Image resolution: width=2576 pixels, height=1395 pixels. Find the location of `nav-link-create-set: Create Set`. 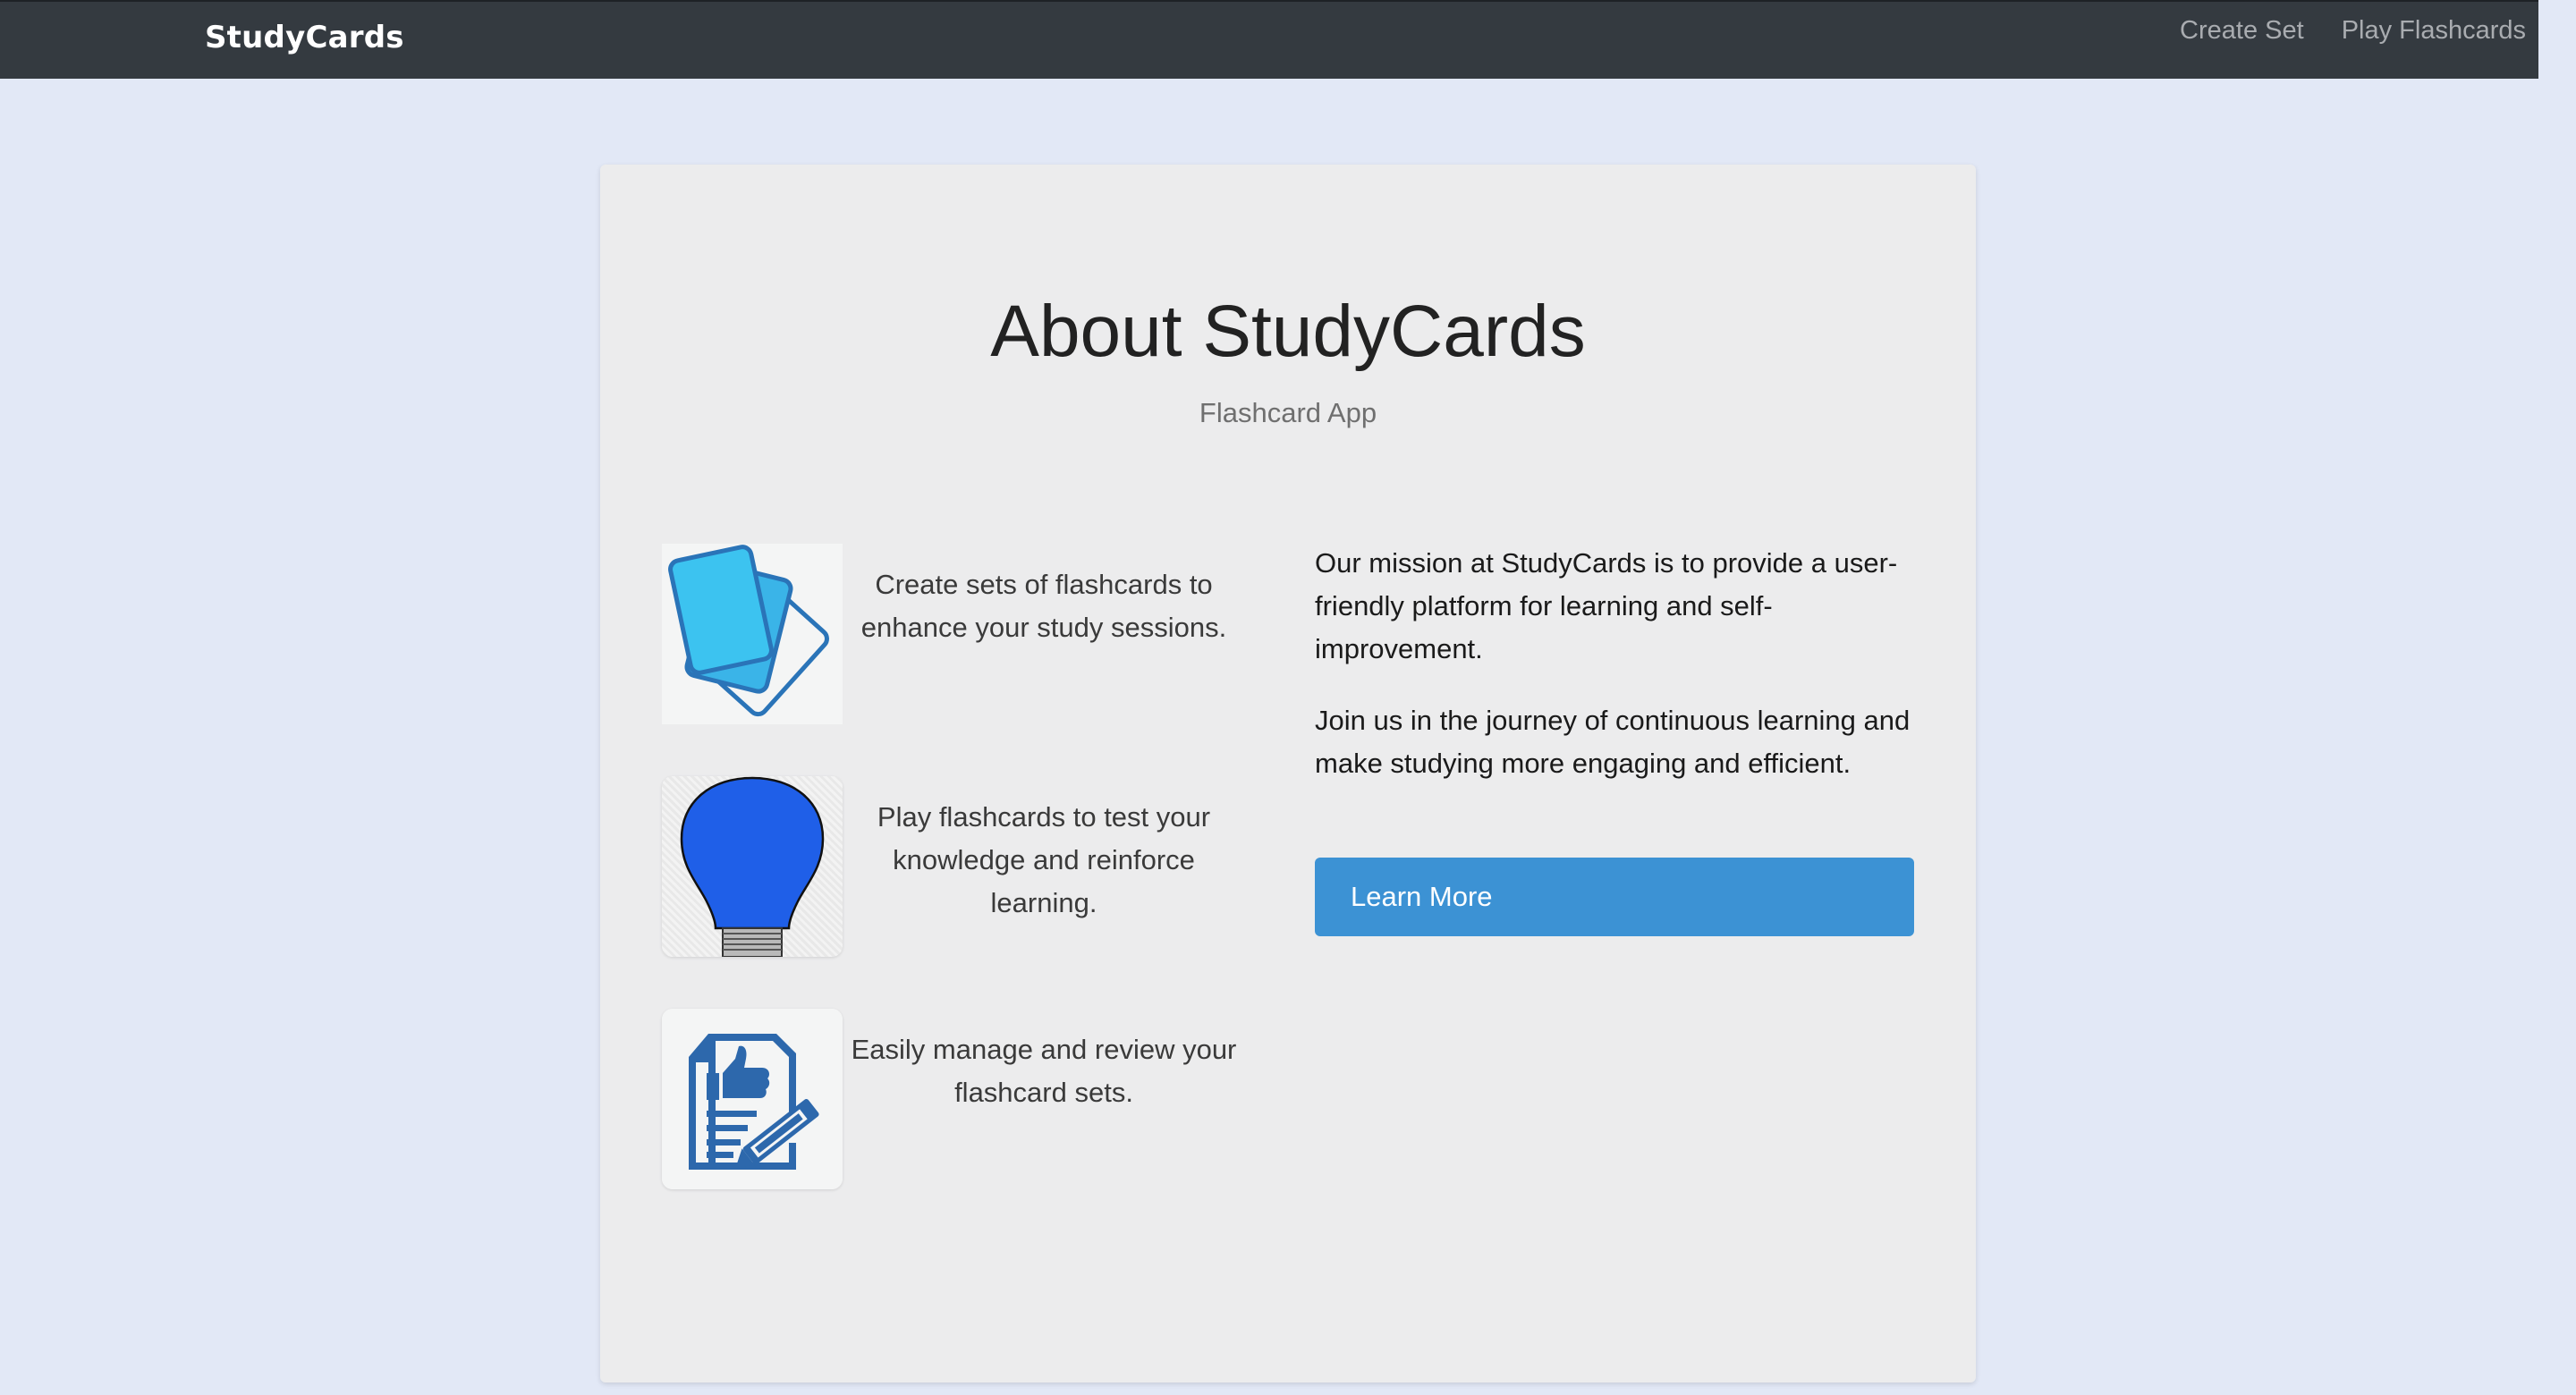

nav-link-create-set: Create Set is located at coordinates (2242, 31).